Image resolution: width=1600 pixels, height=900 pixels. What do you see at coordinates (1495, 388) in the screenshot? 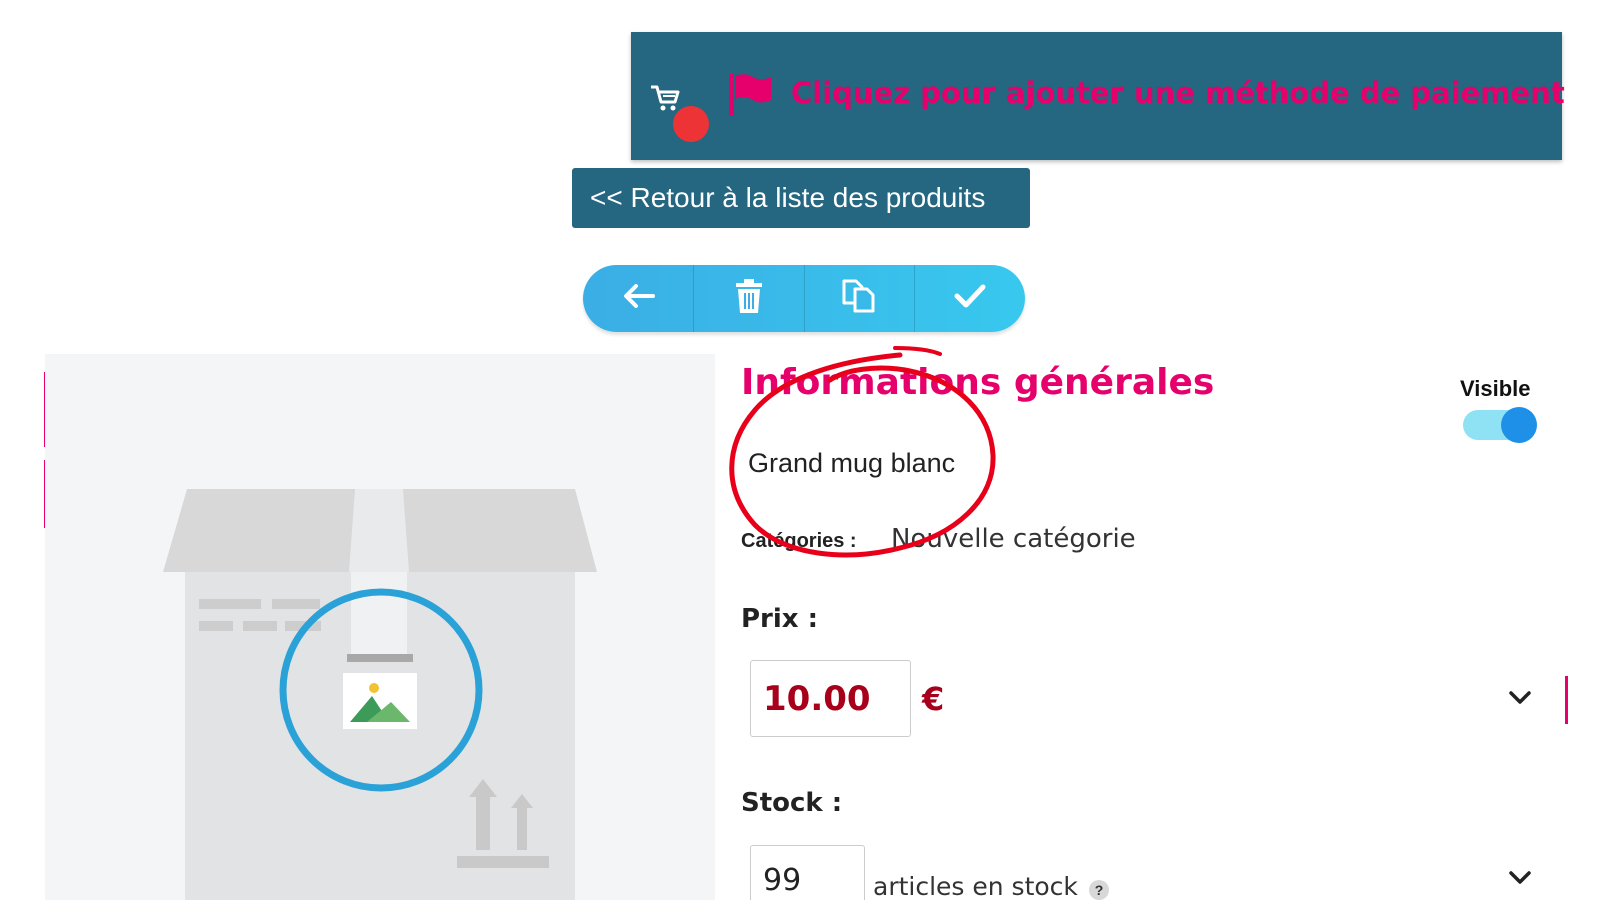
I see `visible-label: Visible` at bounding box center [1495, 388].